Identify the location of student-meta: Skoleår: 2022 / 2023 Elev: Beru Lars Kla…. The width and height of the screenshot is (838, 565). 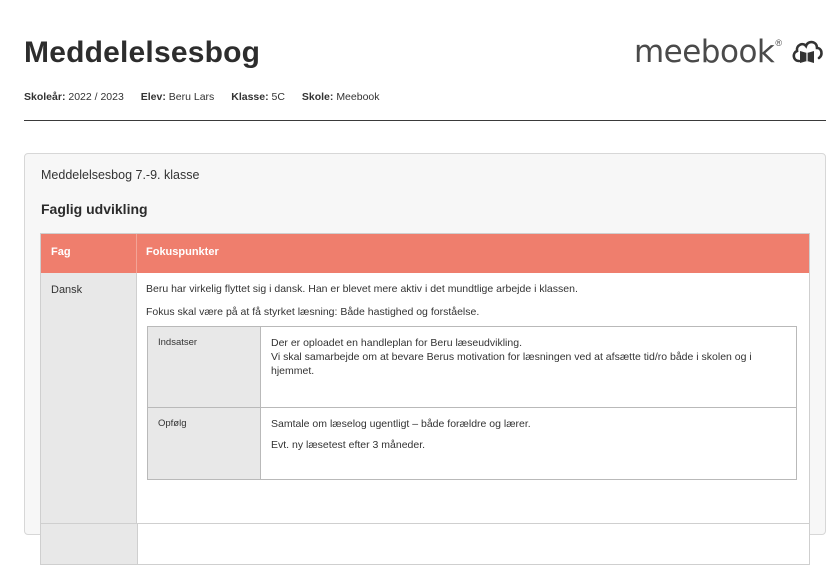
(209, 97).